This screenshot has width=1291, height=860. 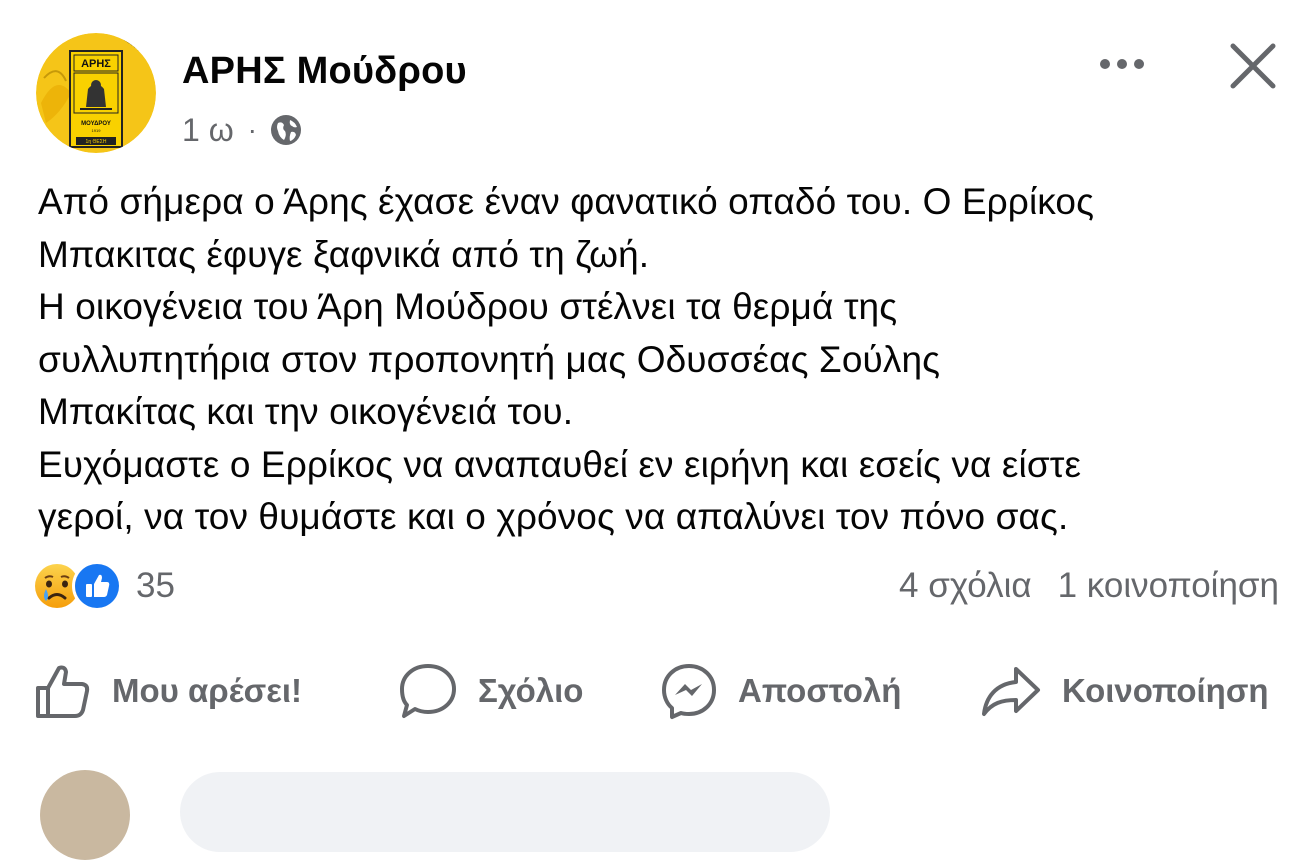 What do you see at coordinates (1165, 690) in the screenshot?
I see `share-label: Κοινοποίηση` at bounding box center [1165, 690].